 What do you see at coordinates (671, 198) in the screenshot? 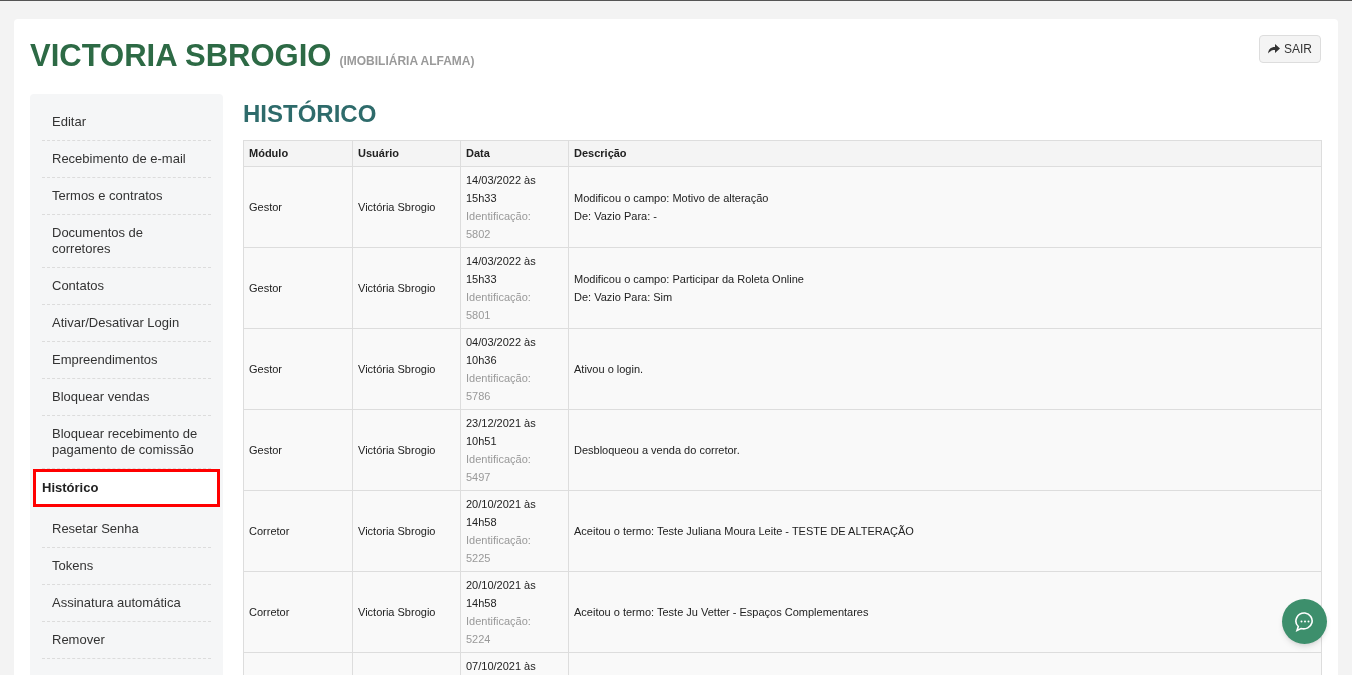
I see `description-text: Modificou o campo: Motivo de alteração` at bounding box center [671, 198].